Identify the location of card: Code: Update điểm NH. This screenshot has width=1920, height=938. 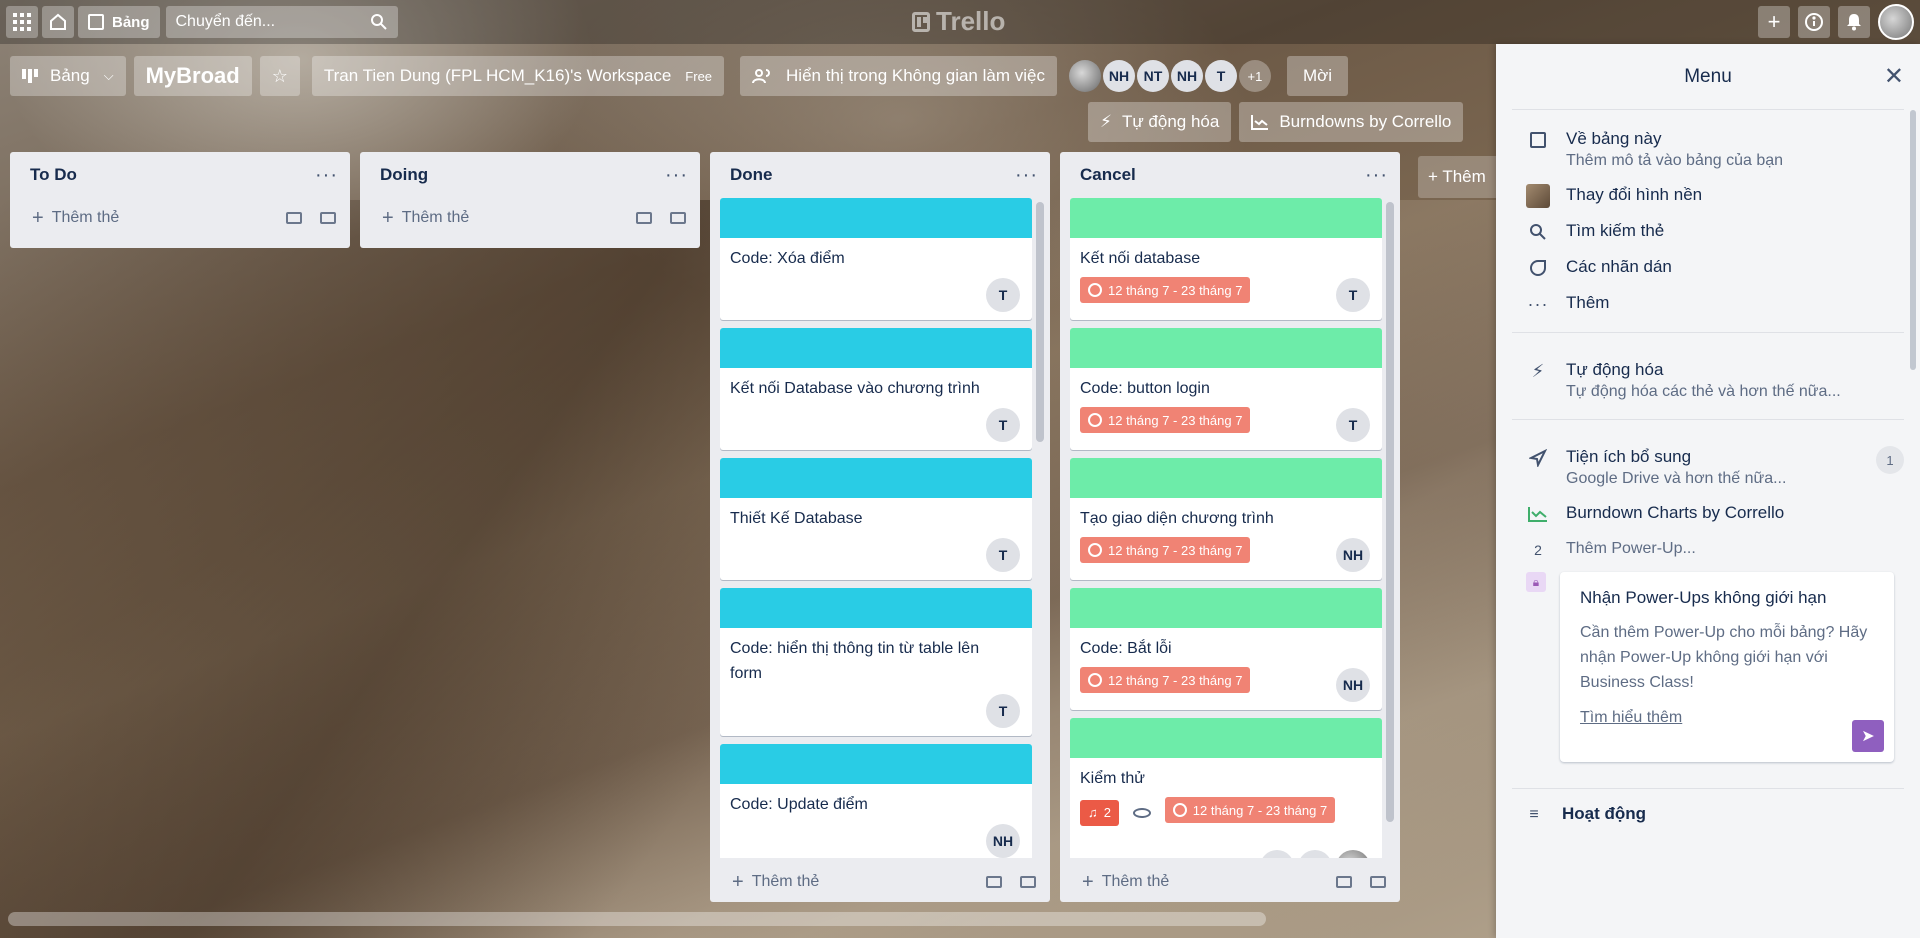
(876, 801).